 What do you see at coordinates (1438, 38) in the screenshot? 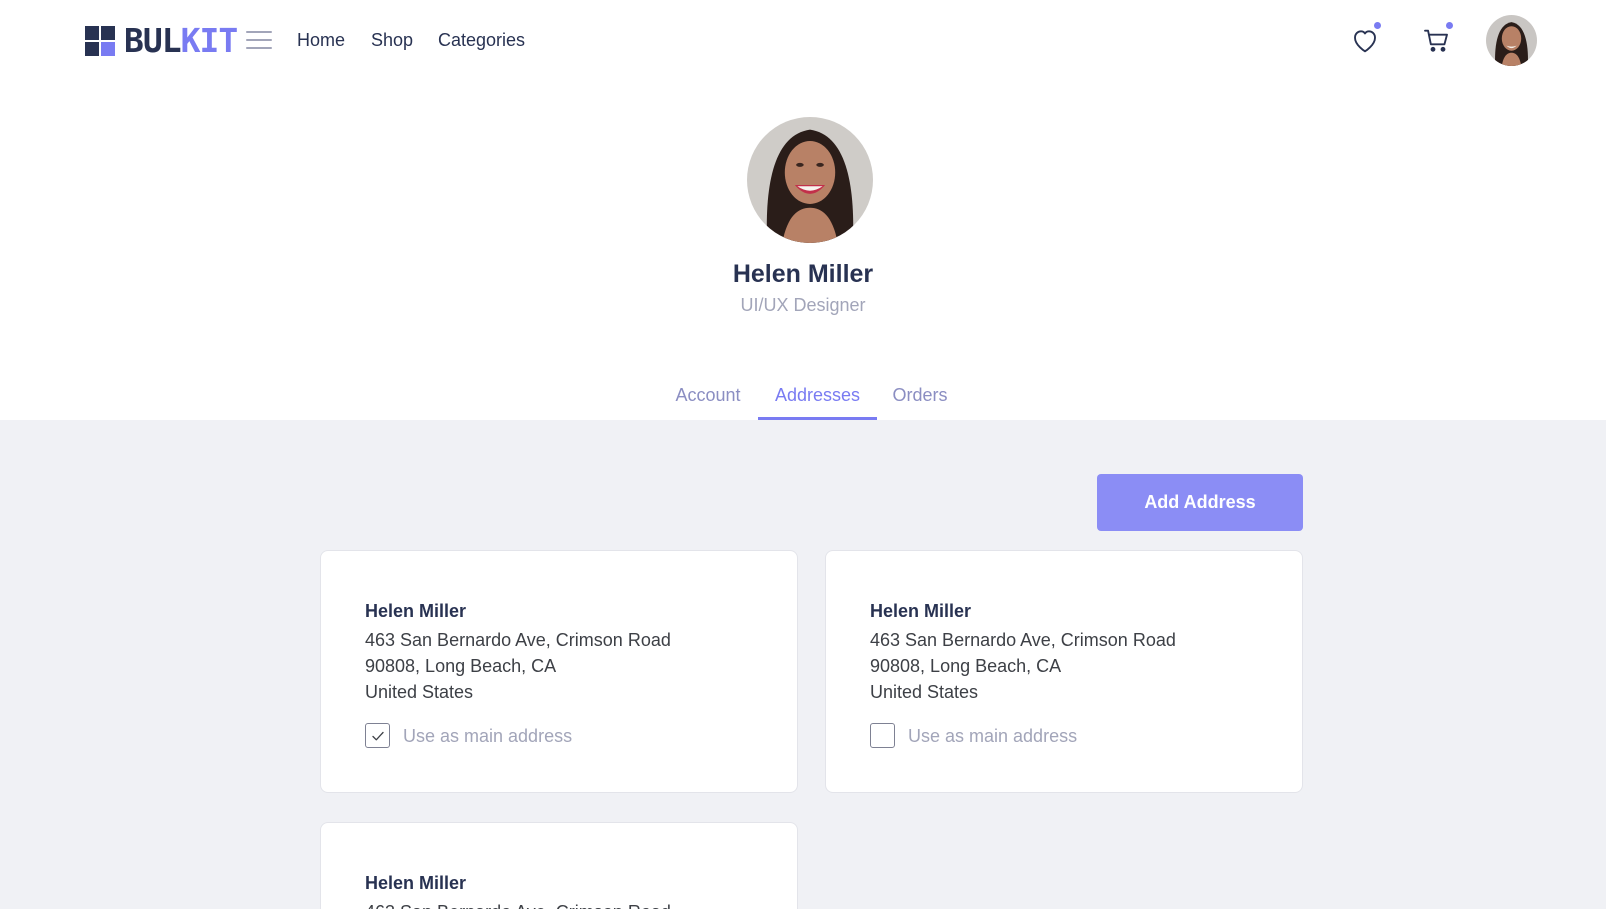
I see `cart-button` at bounding box center [1438, 38].